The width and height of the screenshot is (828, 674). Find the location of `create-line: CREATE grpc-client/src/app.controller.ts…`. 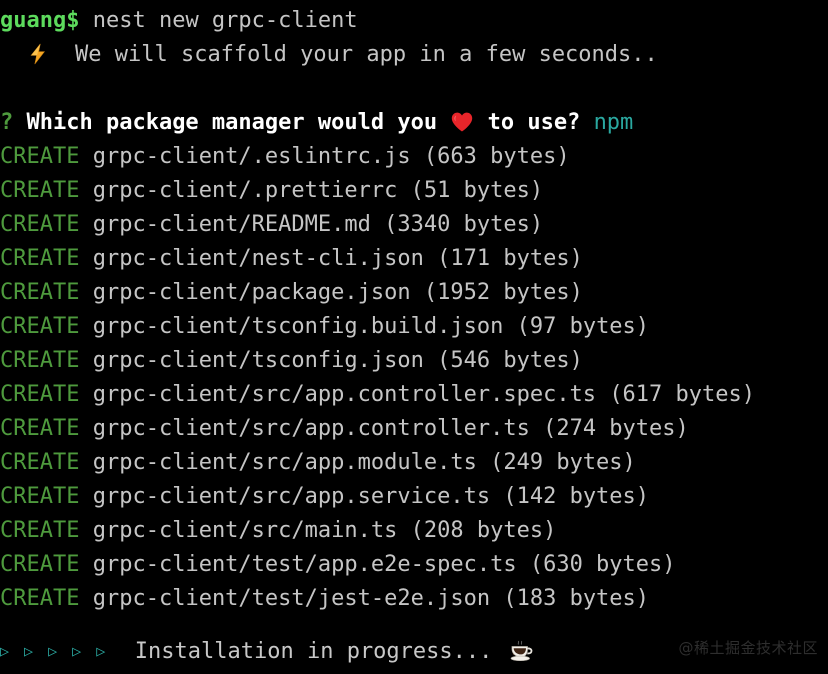

create-line: CREATE grpc-client/src/app.controller.ts… is located at coordinates (414, 429).